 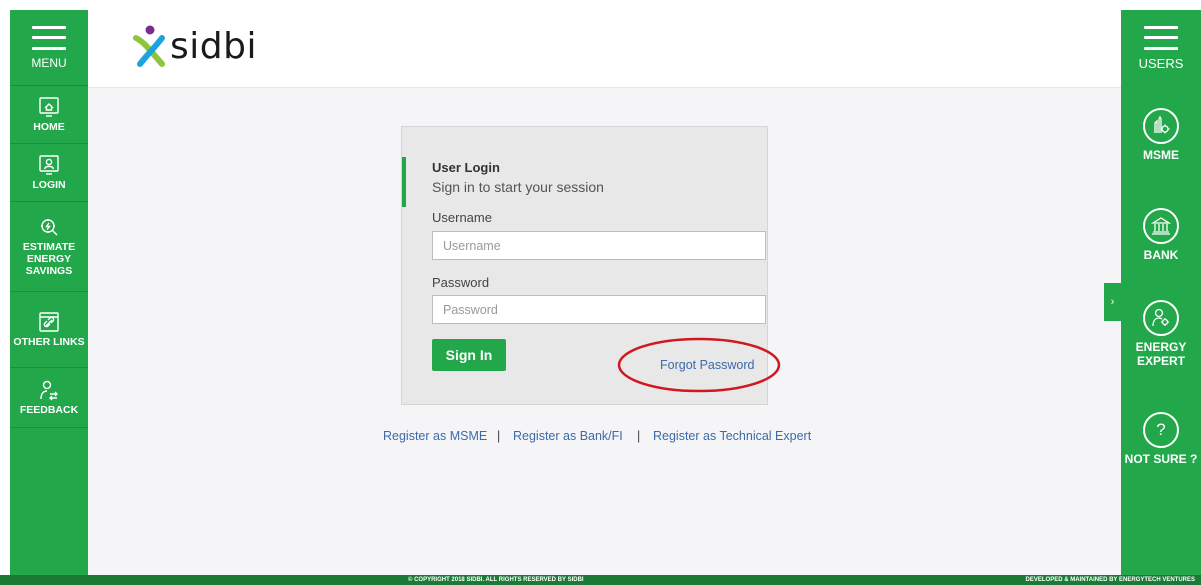 I want to click on bank-icon, so click(x=1161, y=226).